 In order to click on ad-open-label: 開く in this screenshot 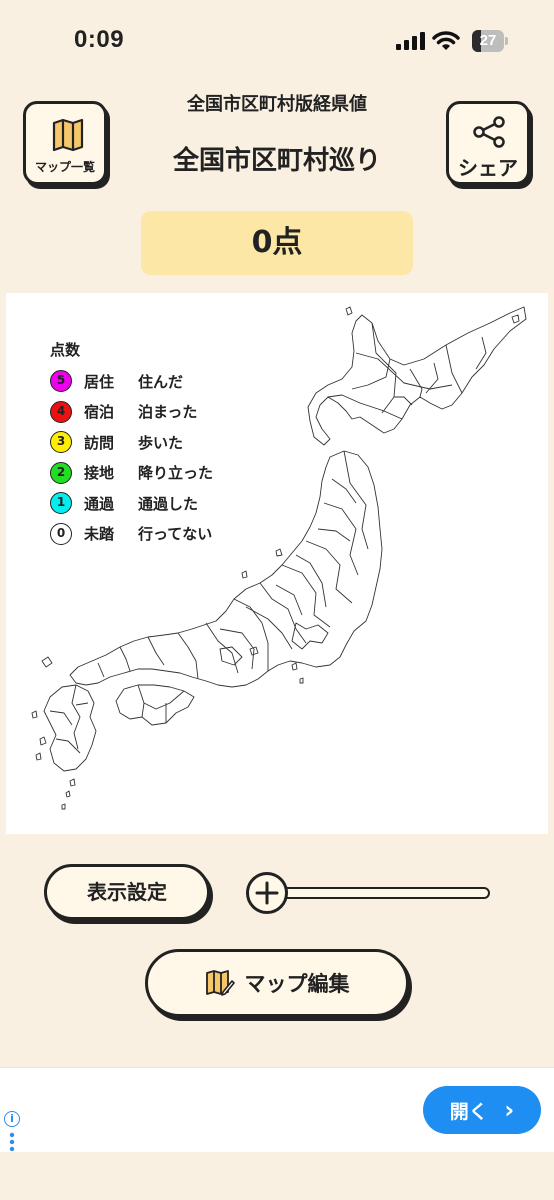, I will do `click(468, 1112)`.